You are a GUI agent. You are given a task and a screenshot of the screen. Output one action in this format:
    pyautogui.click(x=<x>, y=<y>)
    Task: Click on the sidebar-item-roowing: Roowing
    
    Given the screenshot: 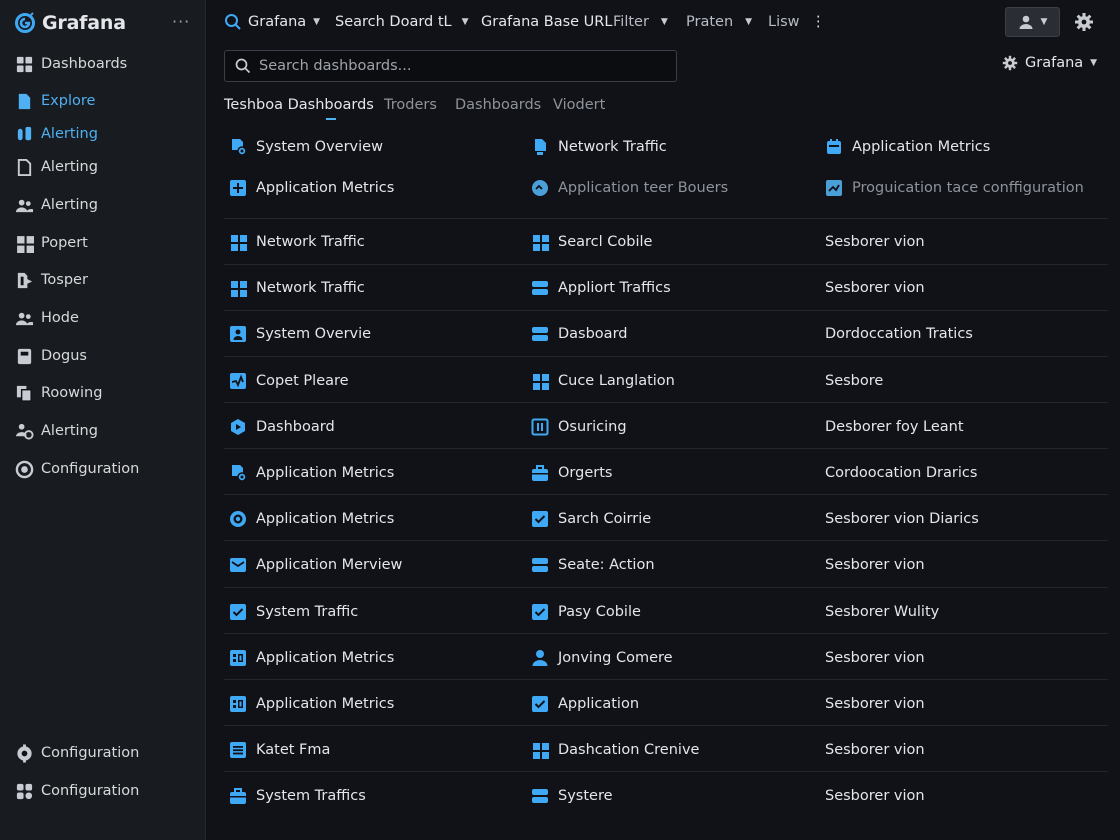 What is the action you would take?
    pyautogui.click(x=104, y=393)
    